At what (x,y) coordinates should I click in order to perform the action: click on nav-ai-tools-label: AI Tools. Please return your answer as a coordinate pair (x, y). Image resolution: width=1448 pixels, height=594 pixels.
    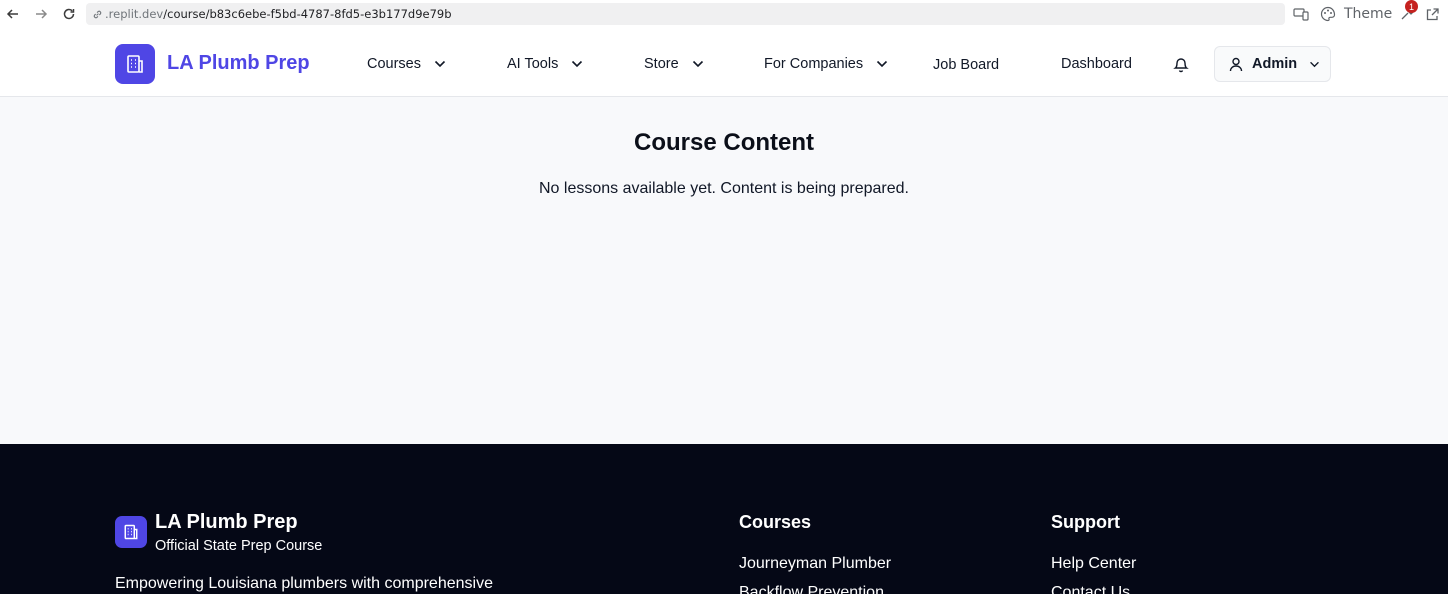
    Looking at the image, I should click on (533, 64).